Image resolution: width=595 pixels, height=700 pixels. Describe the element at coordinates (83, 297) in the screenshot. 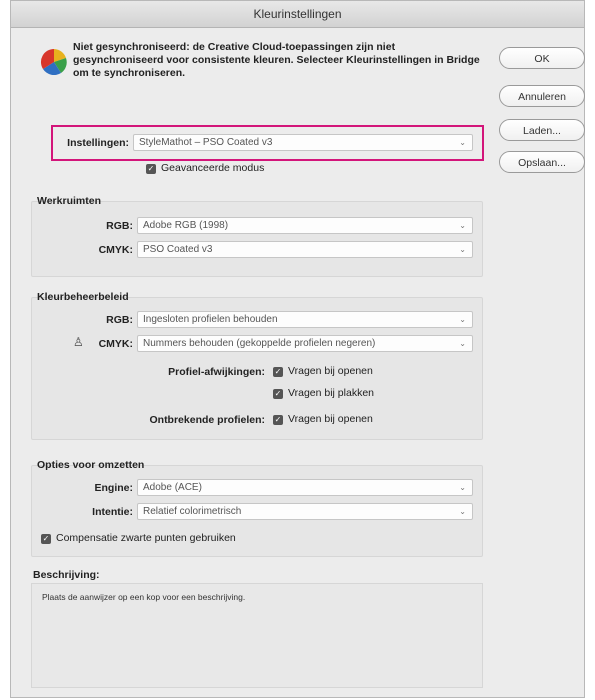

I see `policies-title: Kleurbeheerbeleid` at that location.